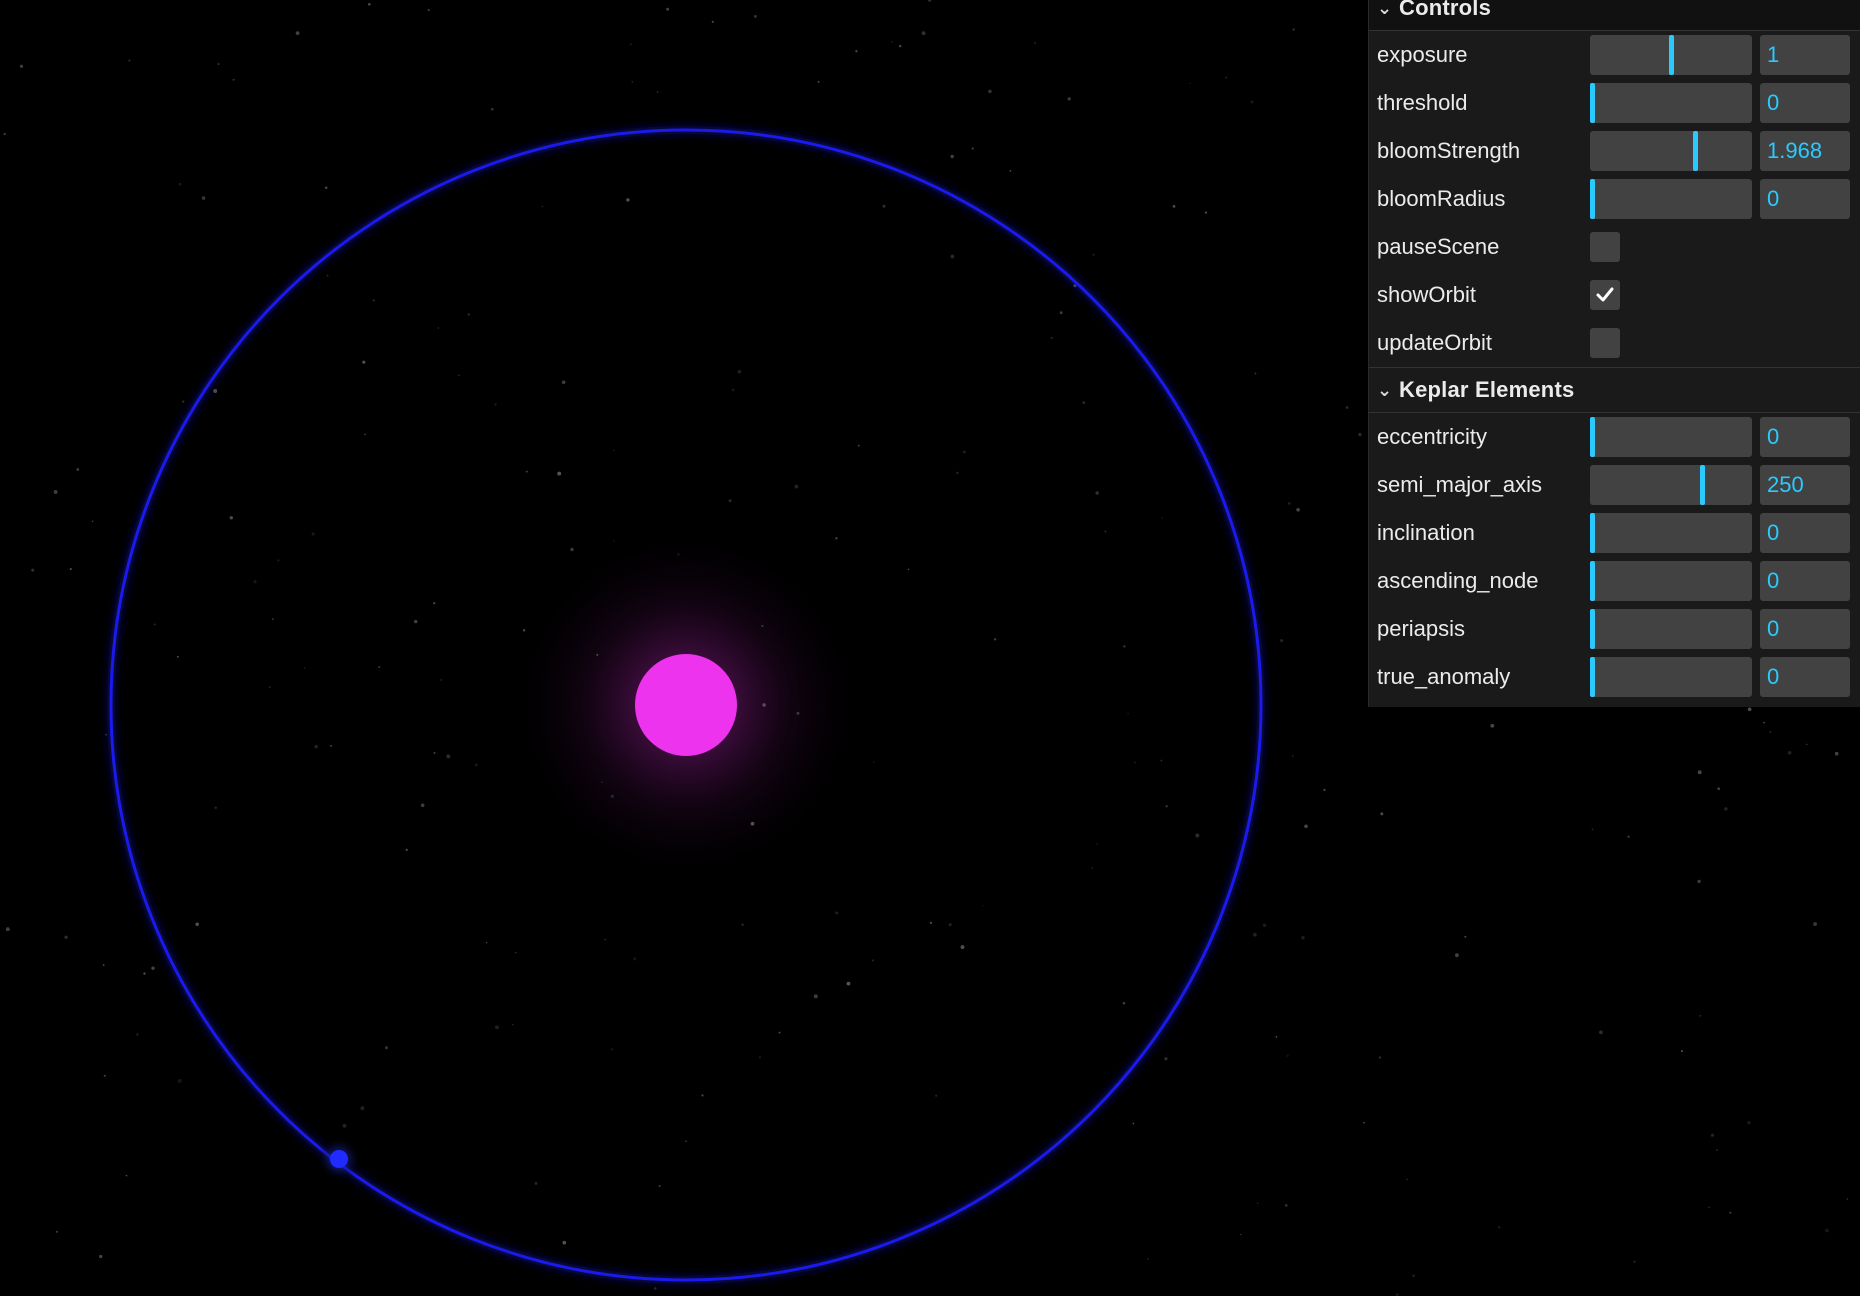 Image resolution: width=1860 pixels, height=1296 pixels. What do you see at coordinates (1421, 628) in the screenshot?
I see `control-label: periapsis` at bounding box center [1421, 628].